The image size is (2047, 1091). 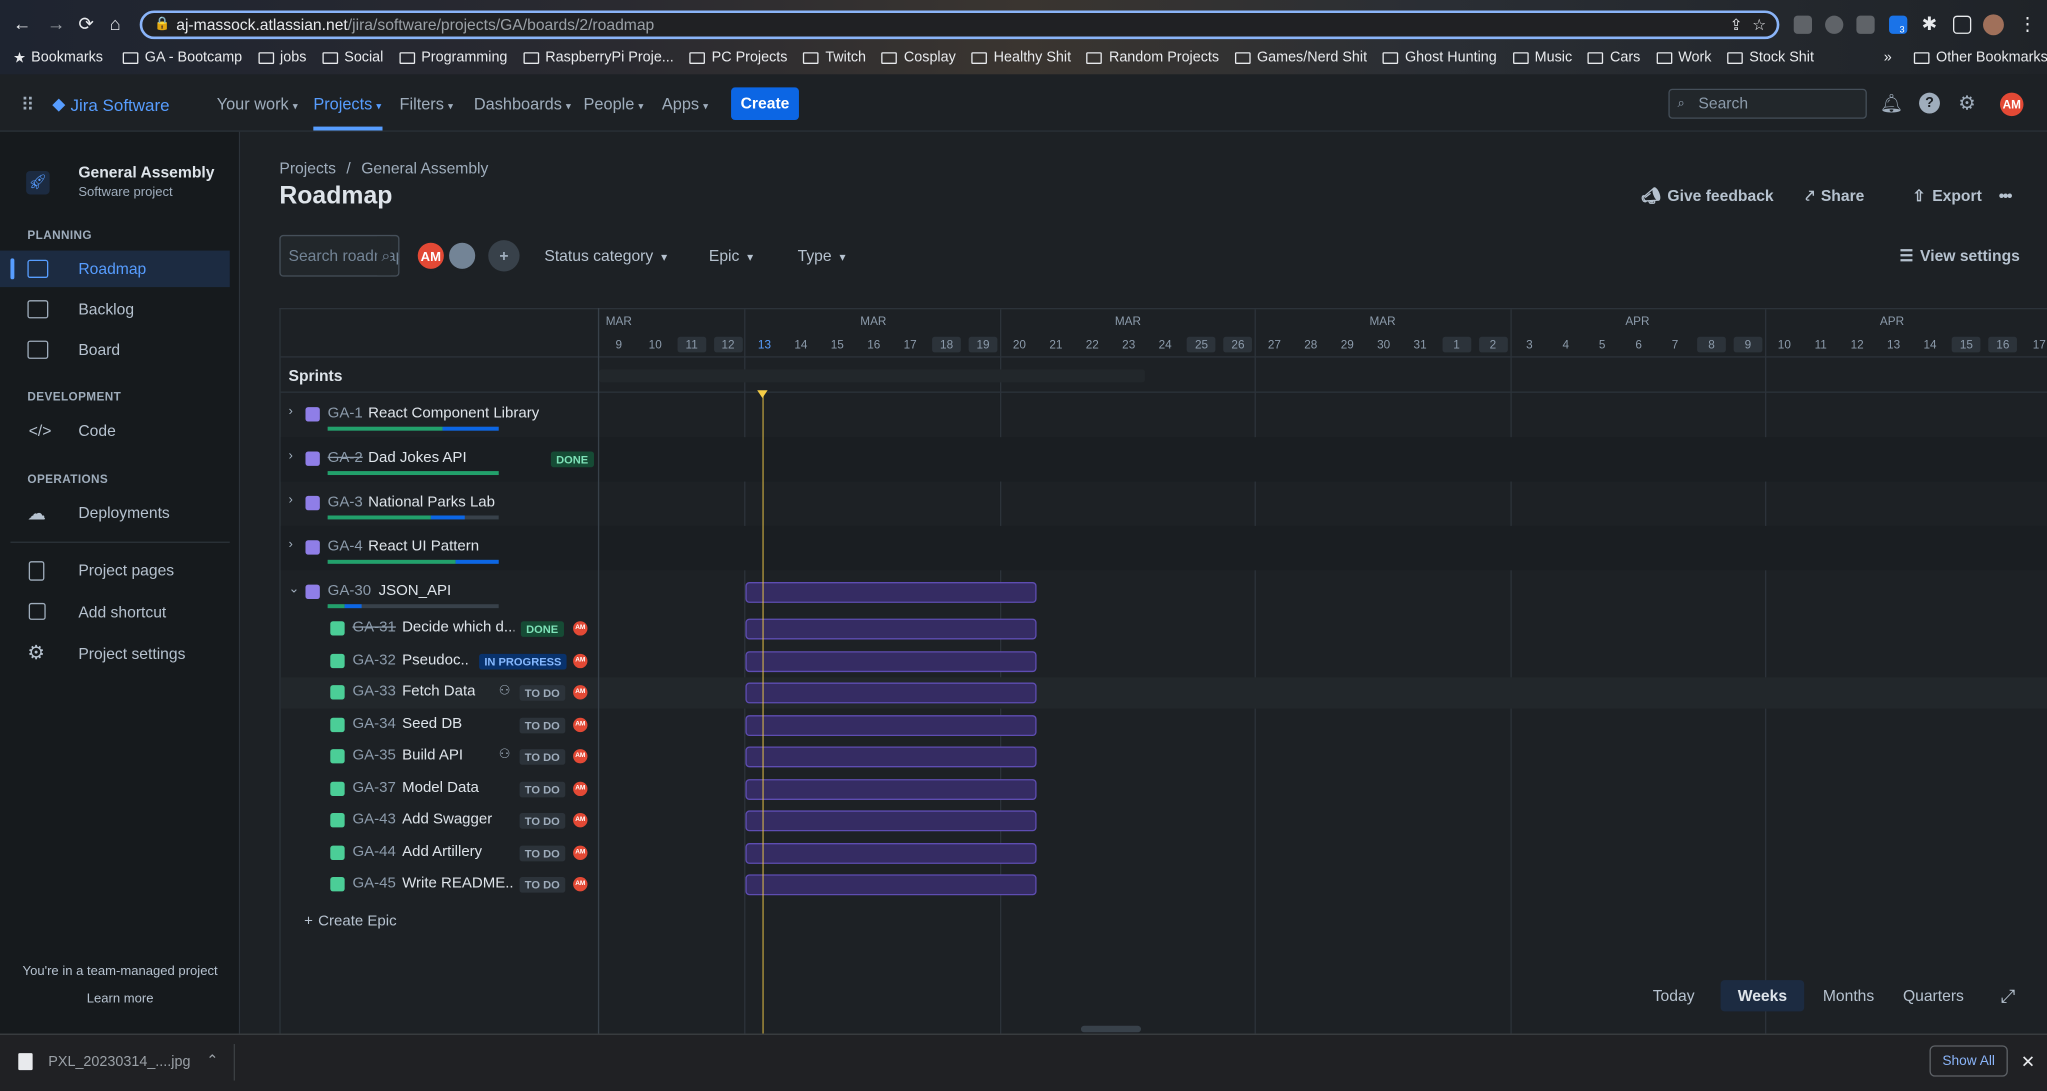 I want to click on zoom-months-button: Months, so click(x=1848, y=995).